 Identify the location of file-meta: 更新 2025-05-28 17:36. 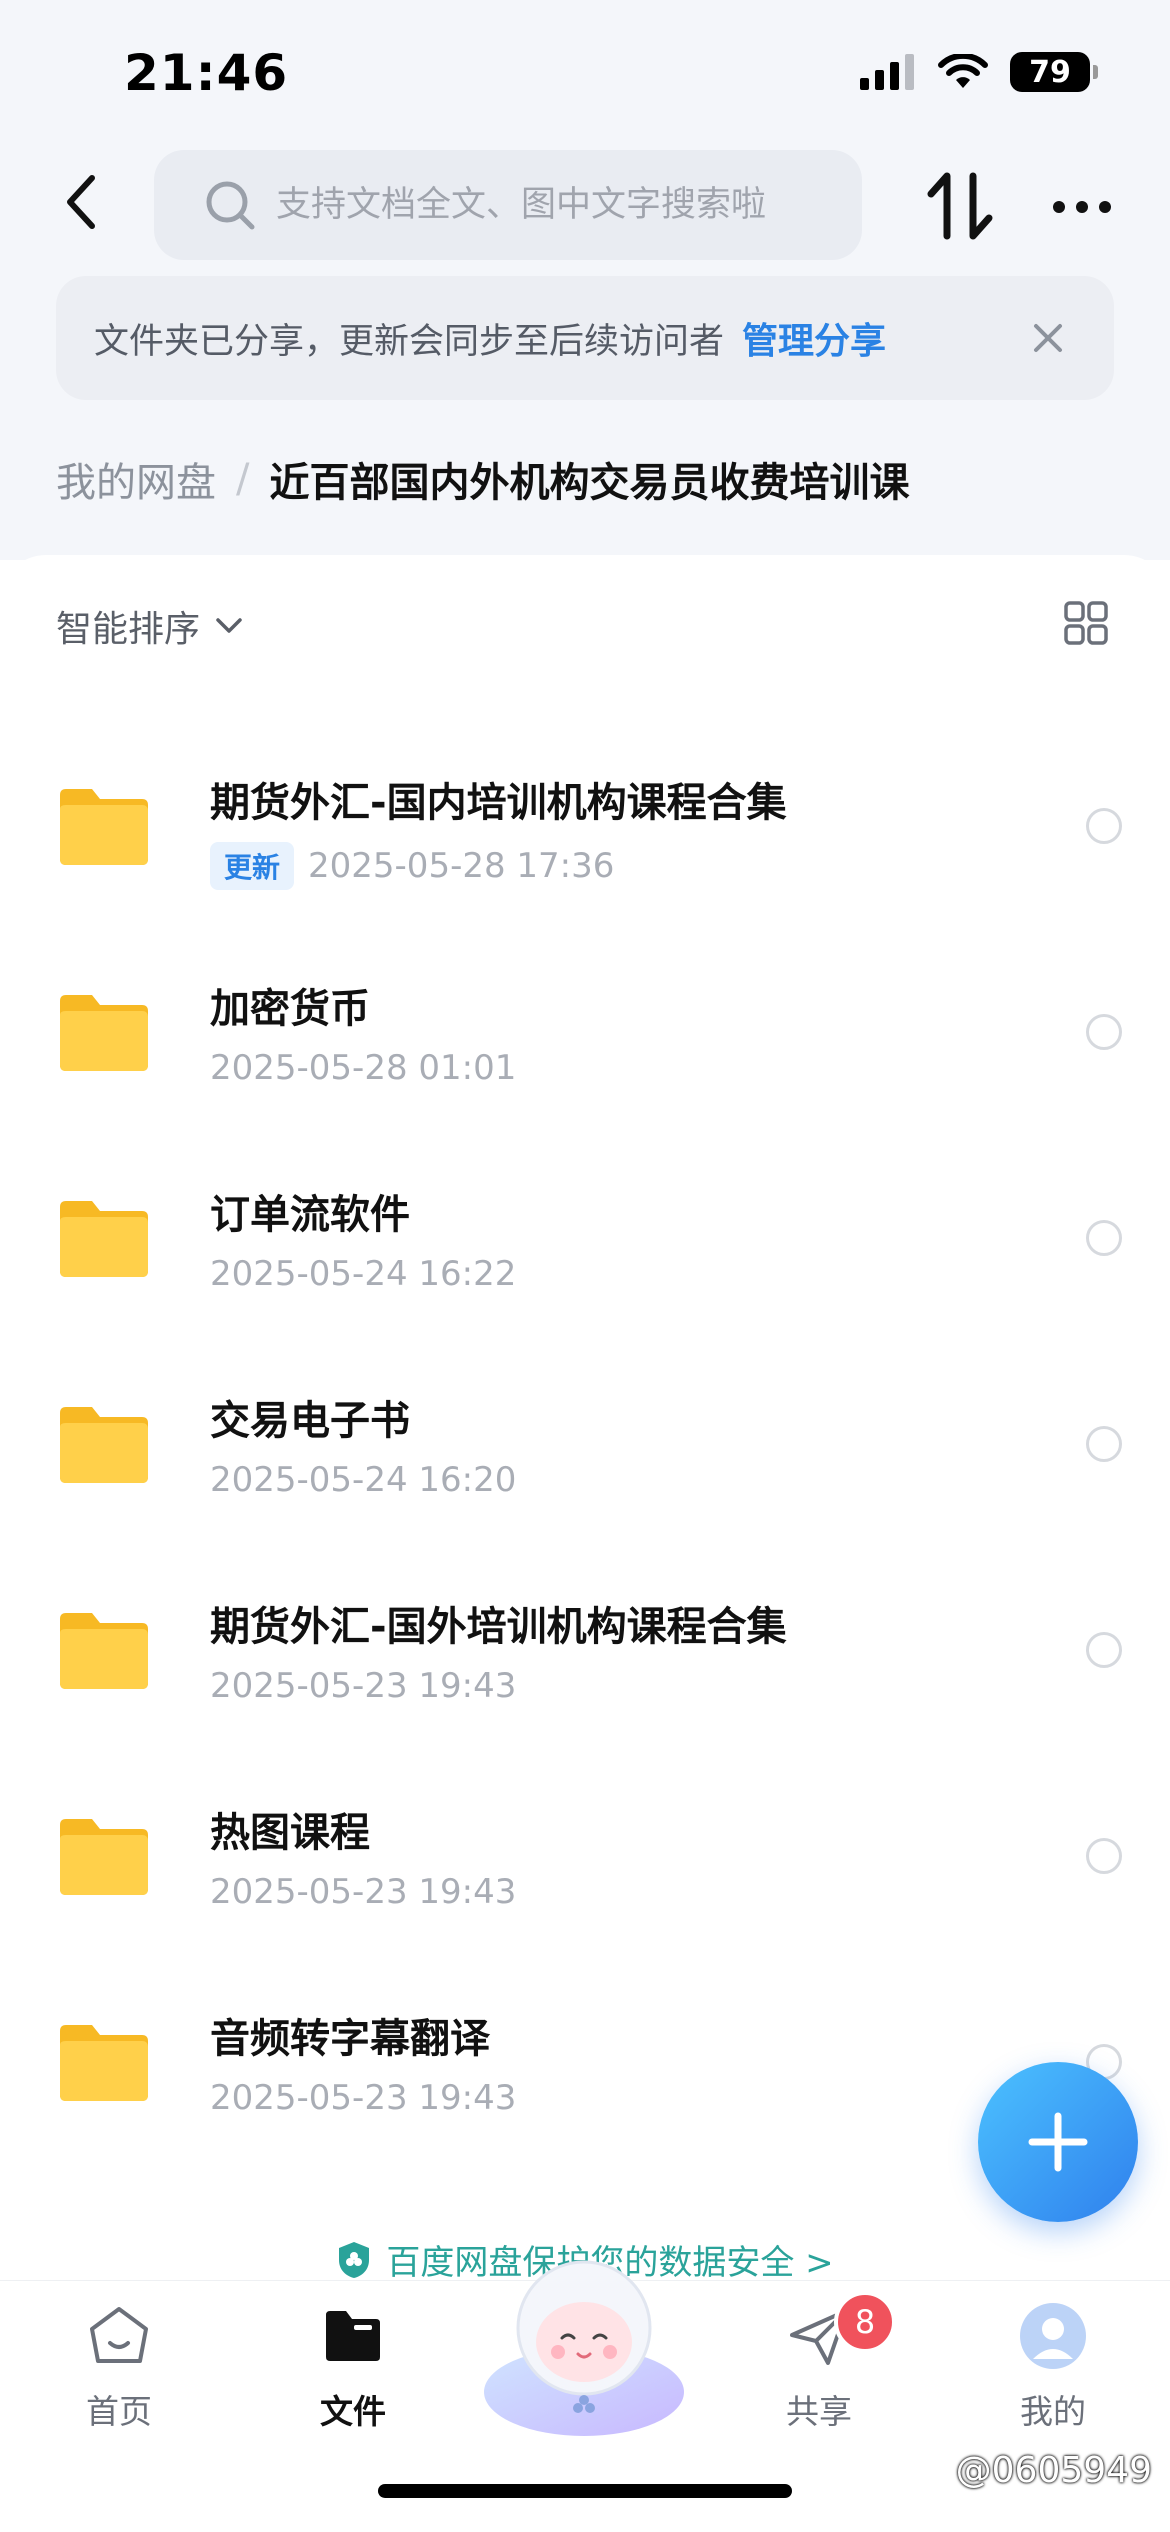
(412, 866).